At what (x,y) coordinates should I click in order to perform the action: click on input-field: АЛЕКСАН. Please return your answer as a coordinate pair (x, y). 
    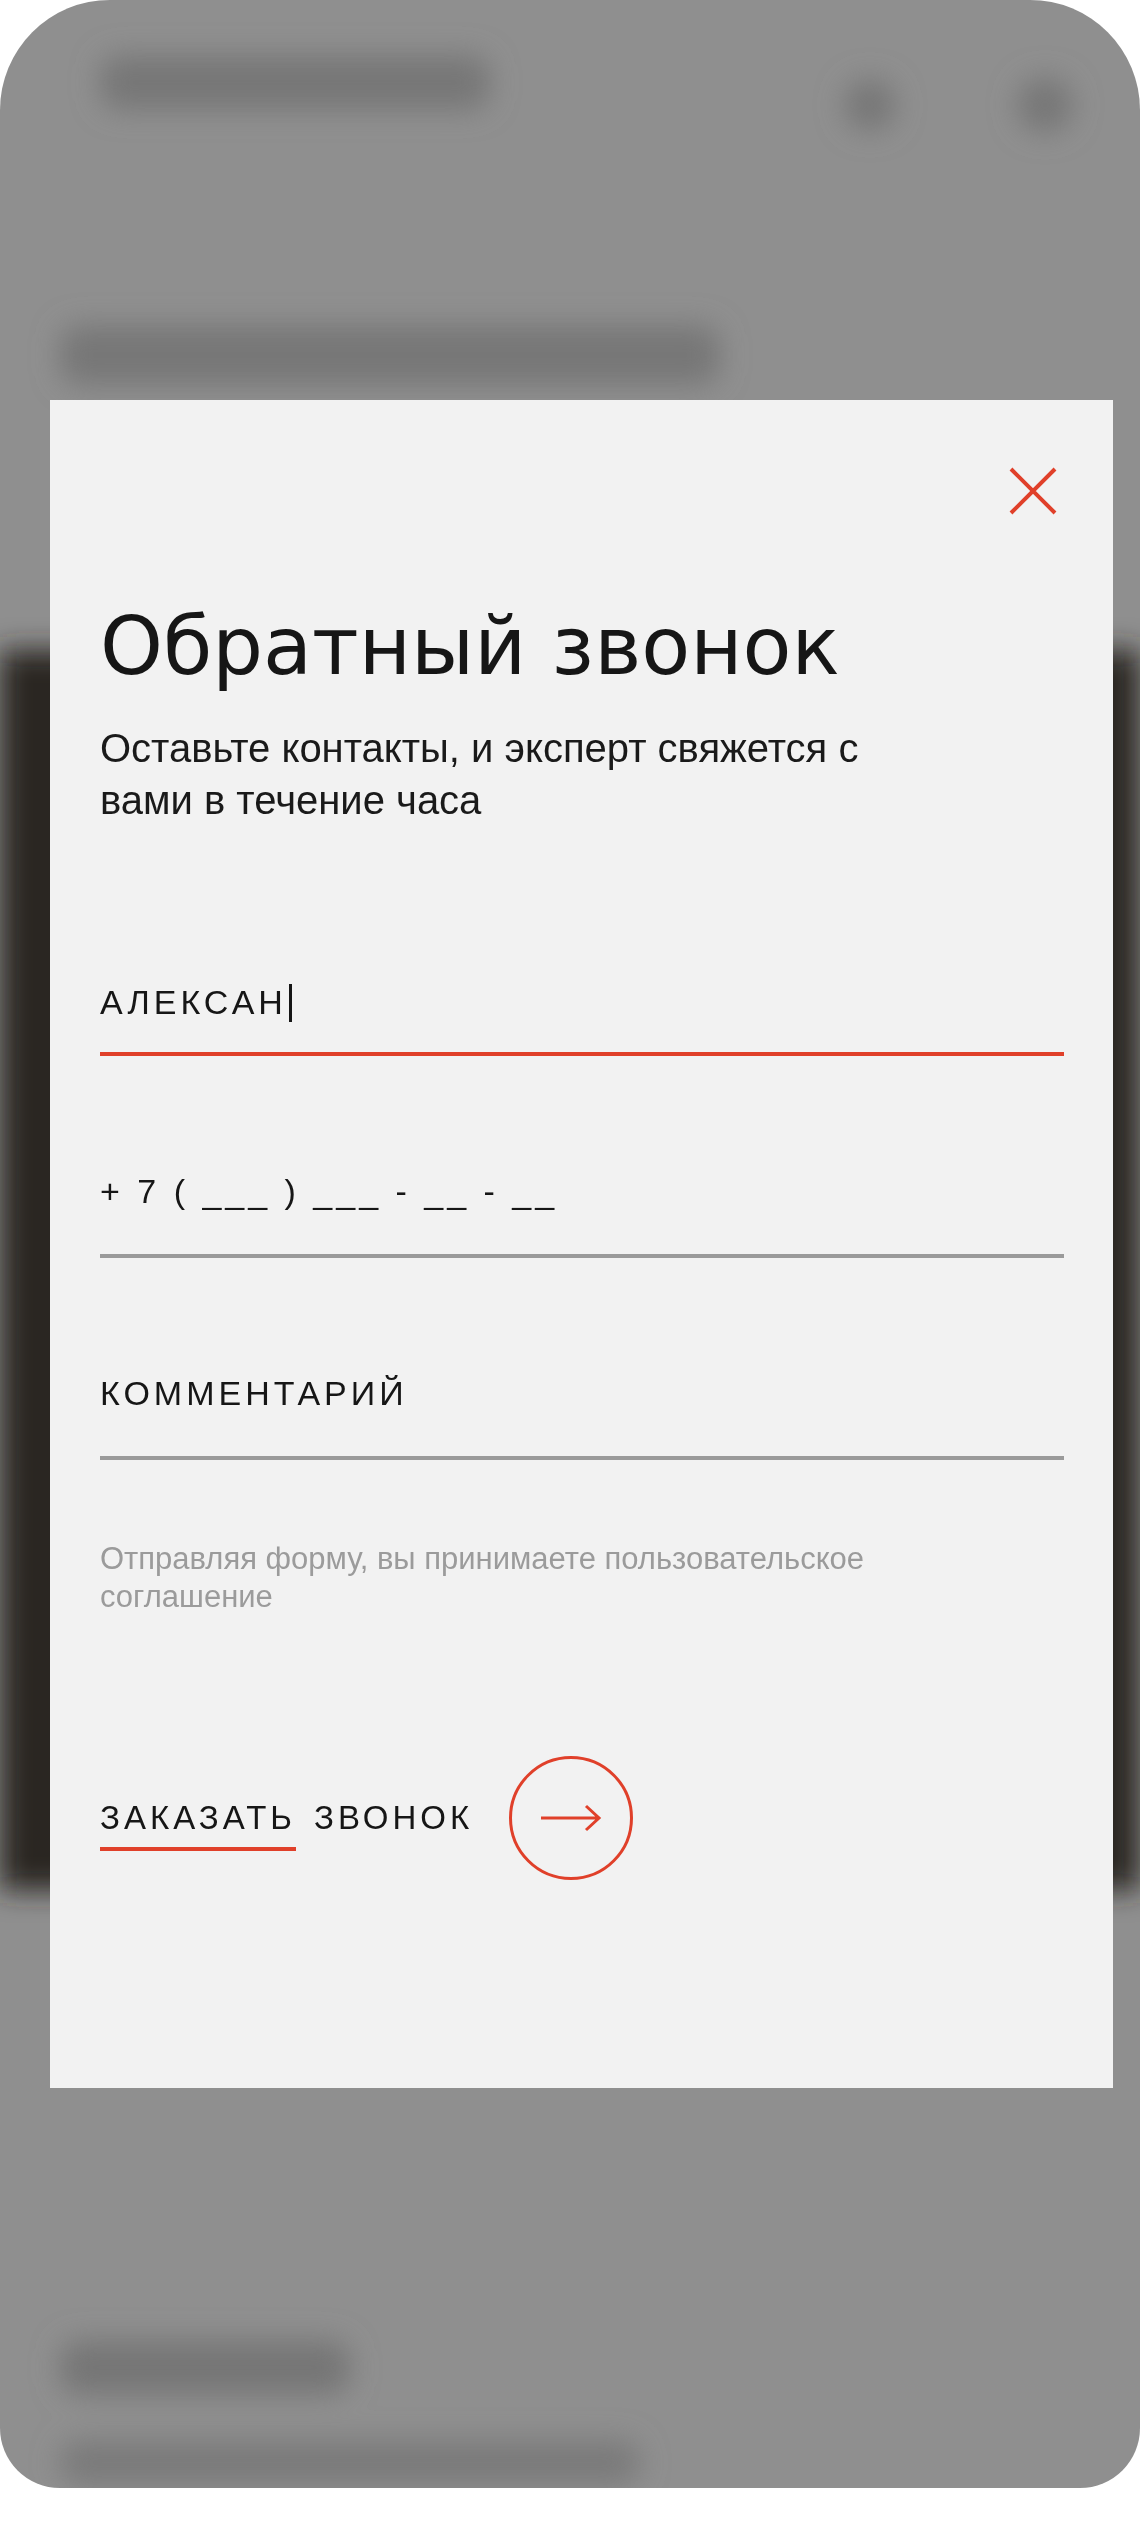
    Looking at the image, I should click on (582, 1006).